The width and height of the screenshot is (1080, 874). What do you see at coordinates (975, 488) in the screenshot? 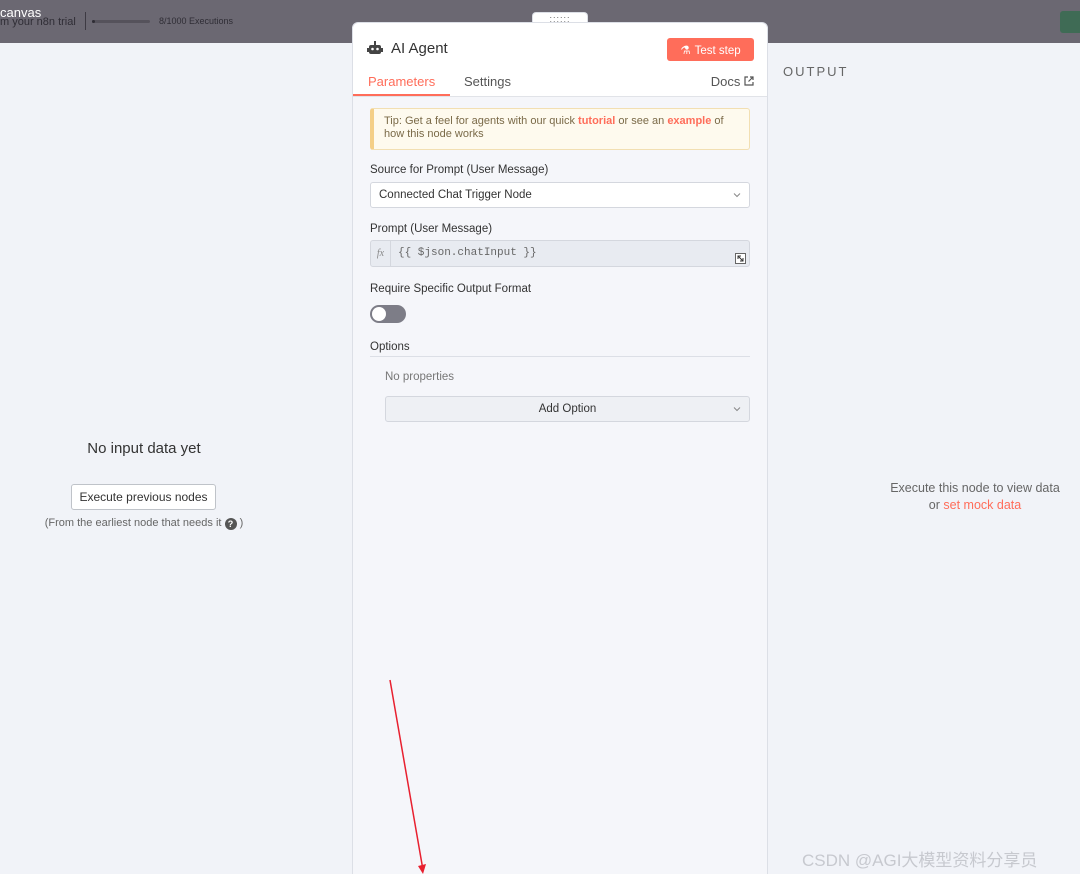
I see `output-message-text: Execute this node to view data` at bounding box center [975, 488].